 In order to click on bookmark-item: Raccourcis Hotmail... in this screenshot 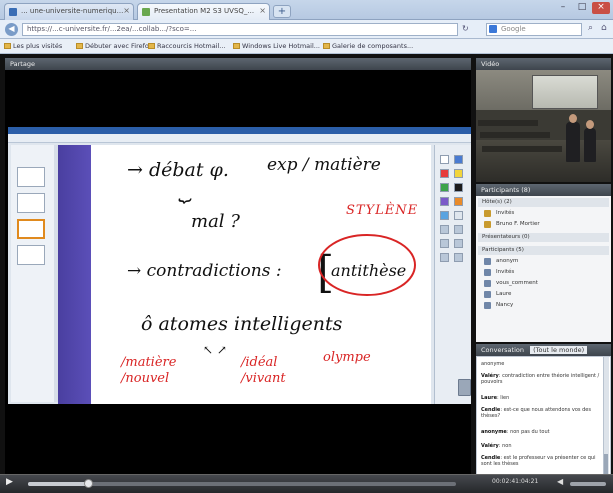, I will do `click(187, 46)`.